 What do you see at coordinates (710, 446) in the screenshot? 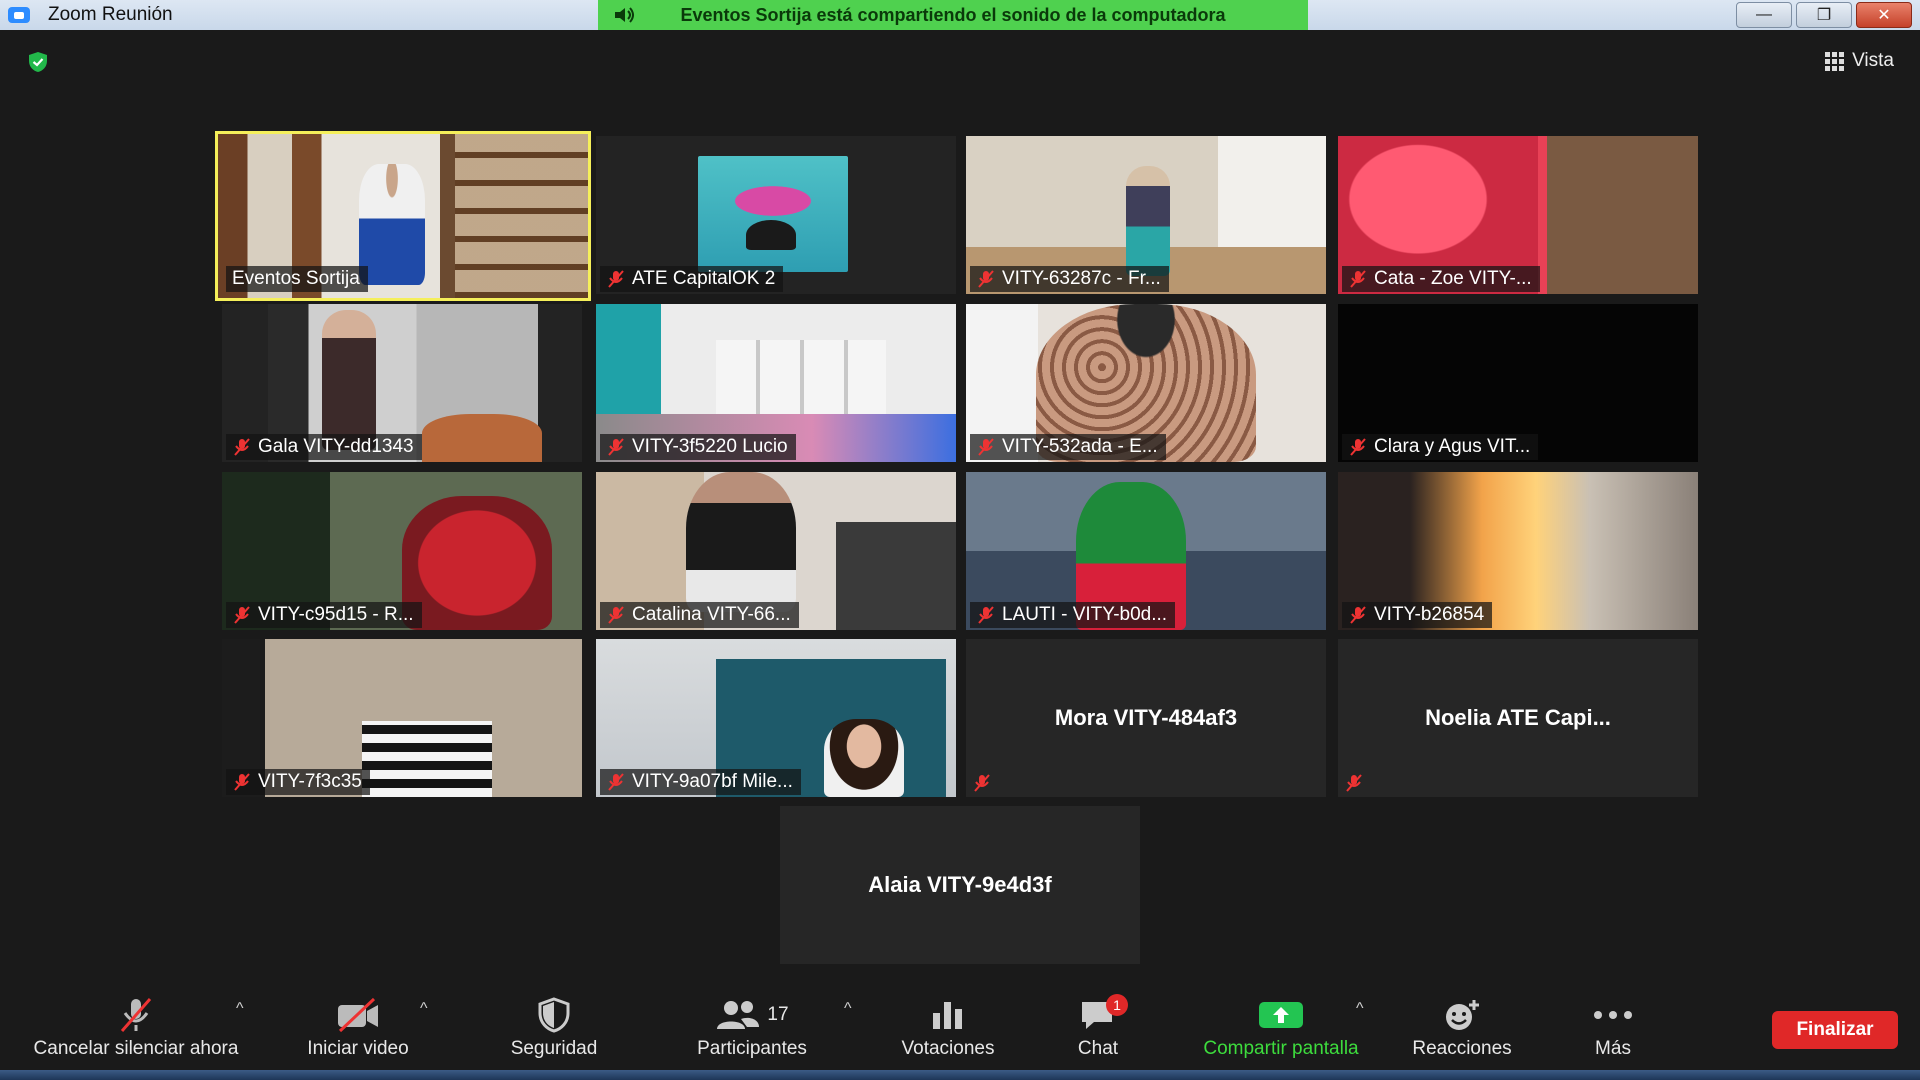
I see `participant-name: VITY-3f5220 Lucio` at bounding box center [710, 446].